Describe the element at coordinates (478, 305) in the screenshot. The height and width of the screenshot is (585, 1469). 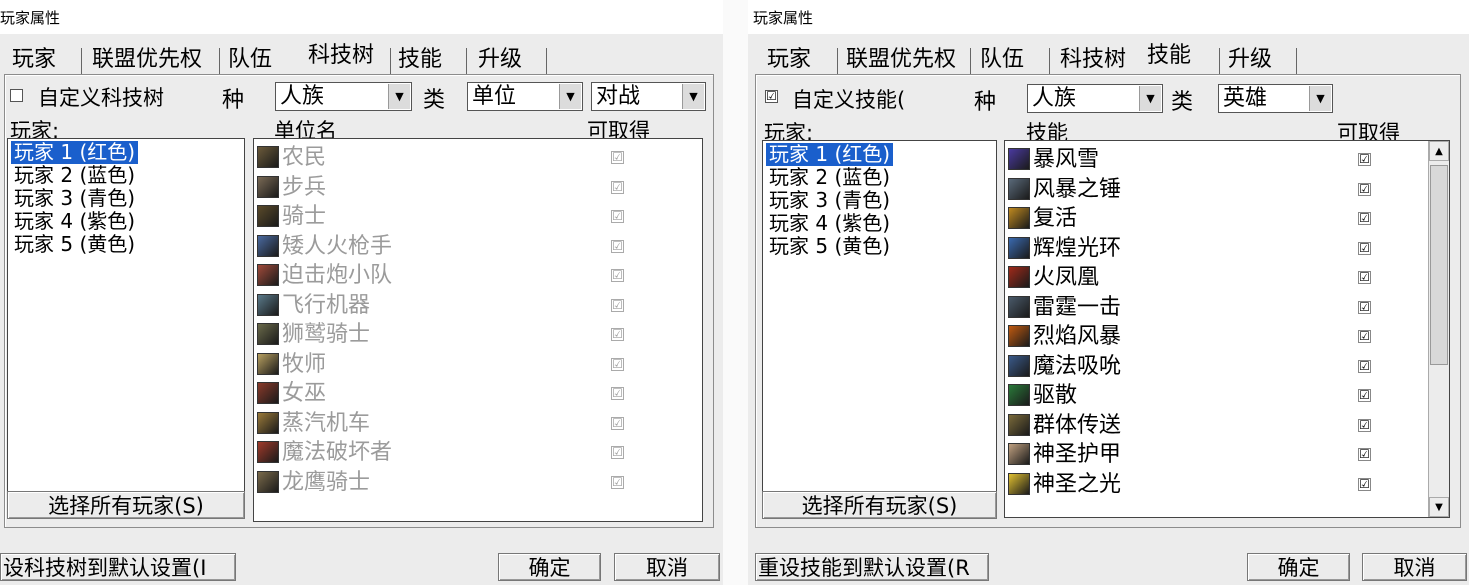
I see `list-row: 飞行机器 ☑` at that location.